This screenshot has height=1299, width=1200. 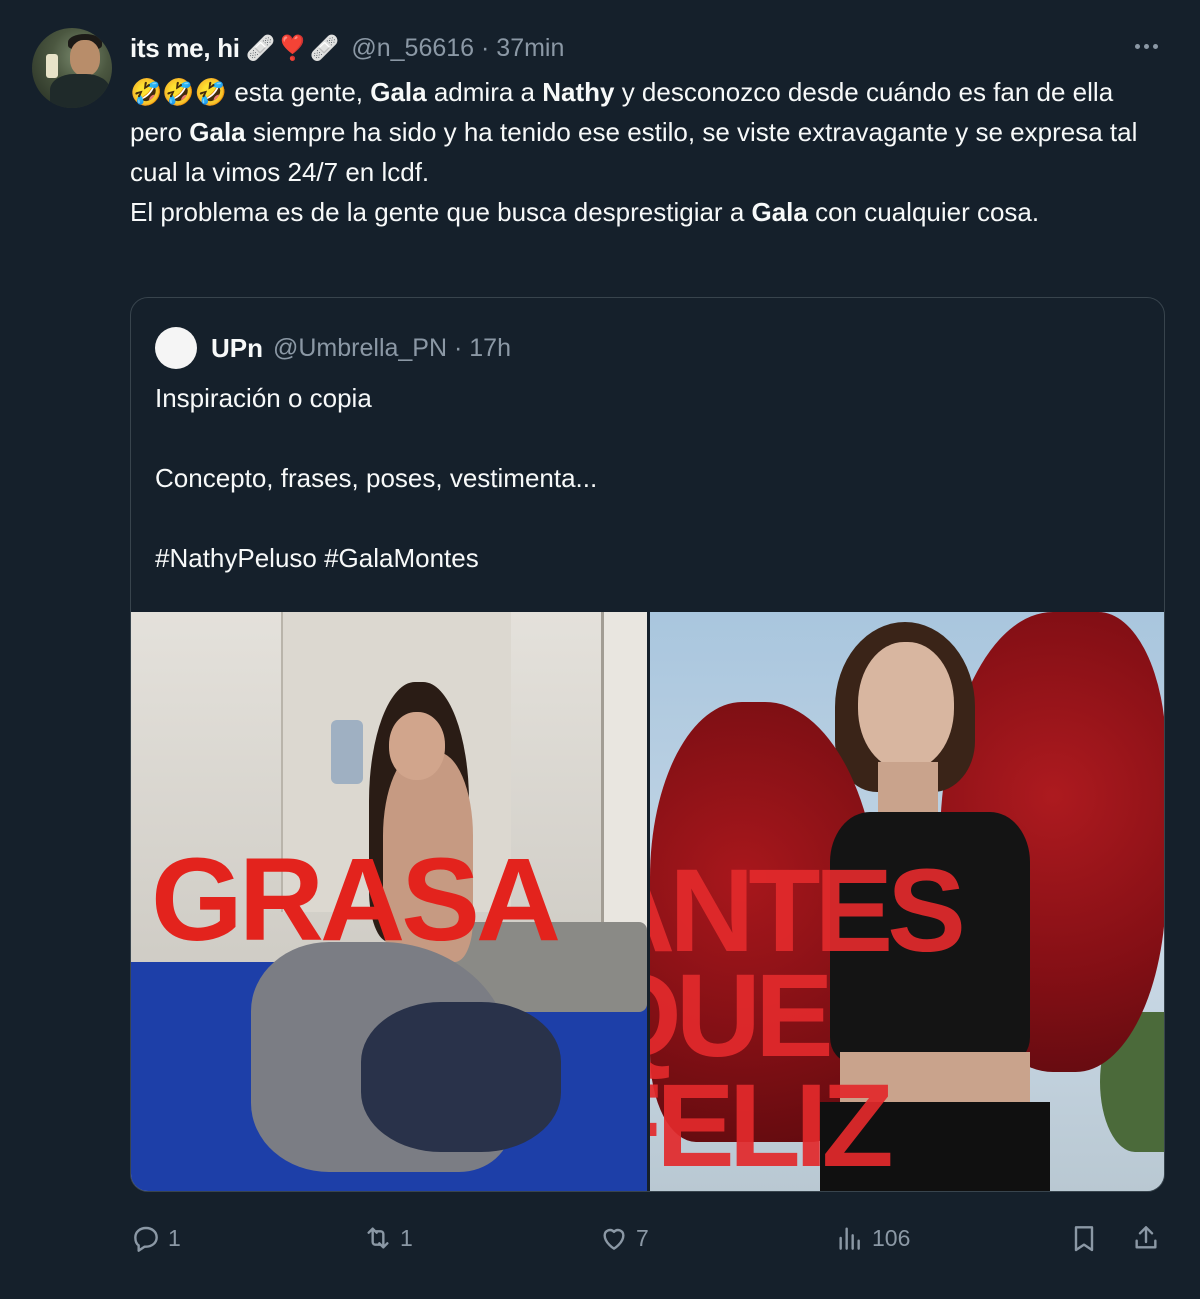 I want to click on quoted-header: UPn @Umbrella_PN · 17h, so click(x=333, y=348).